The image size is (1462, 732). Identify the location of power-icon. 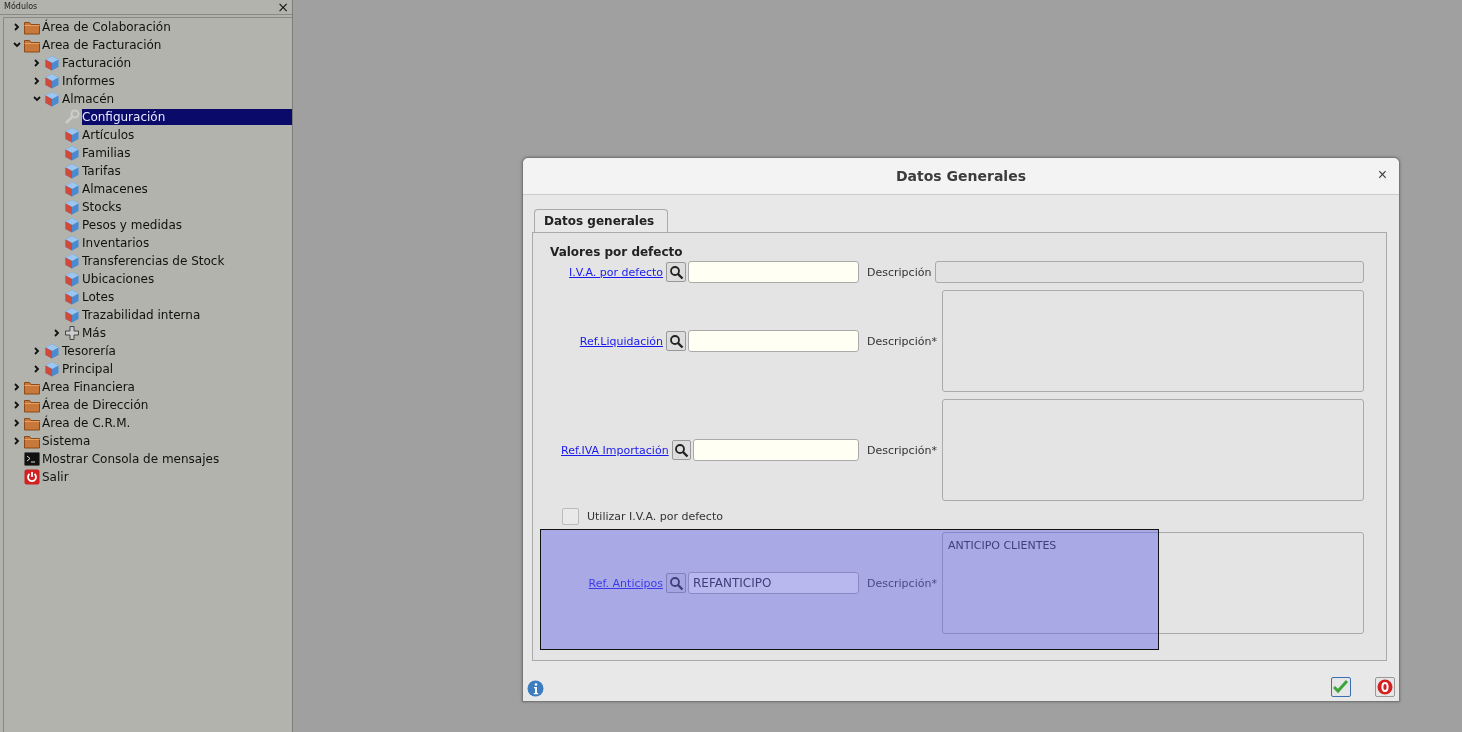
(32, 476).